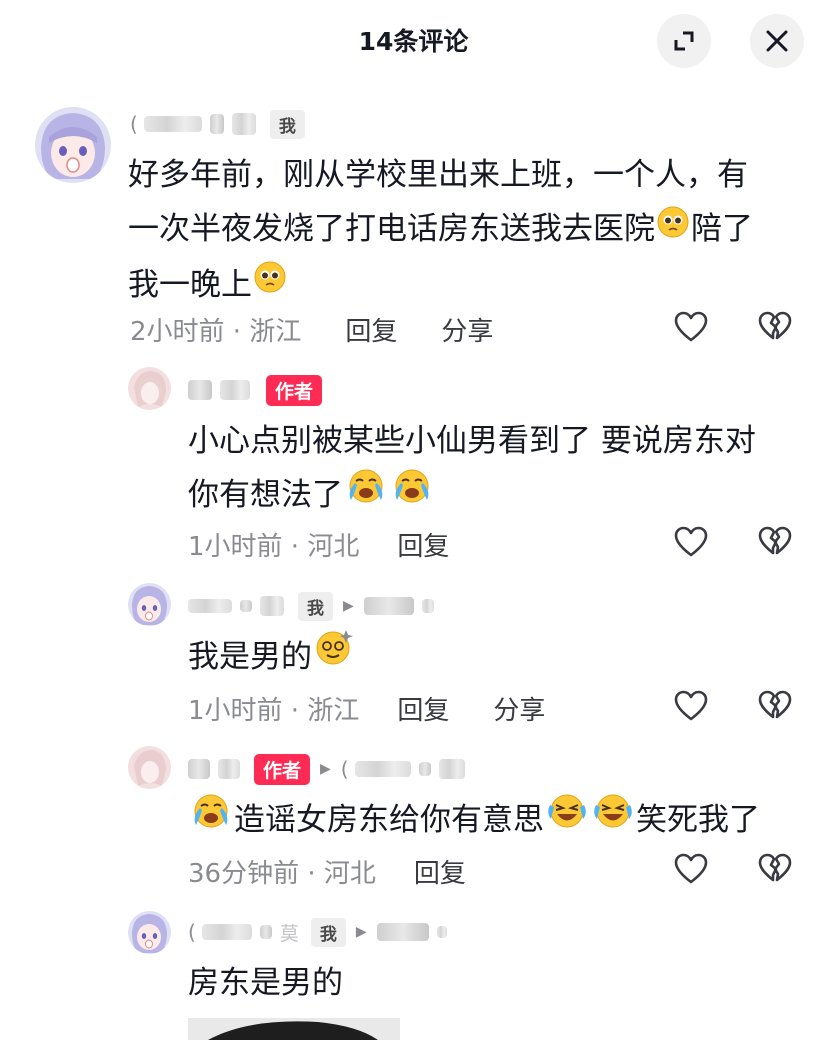 The height and width of the screenshot is (1040, 827). What do you see at coordinates (334, 655) in the screenshot?
I see `dizzy-face-emoji` at bounding box center [334, 655].